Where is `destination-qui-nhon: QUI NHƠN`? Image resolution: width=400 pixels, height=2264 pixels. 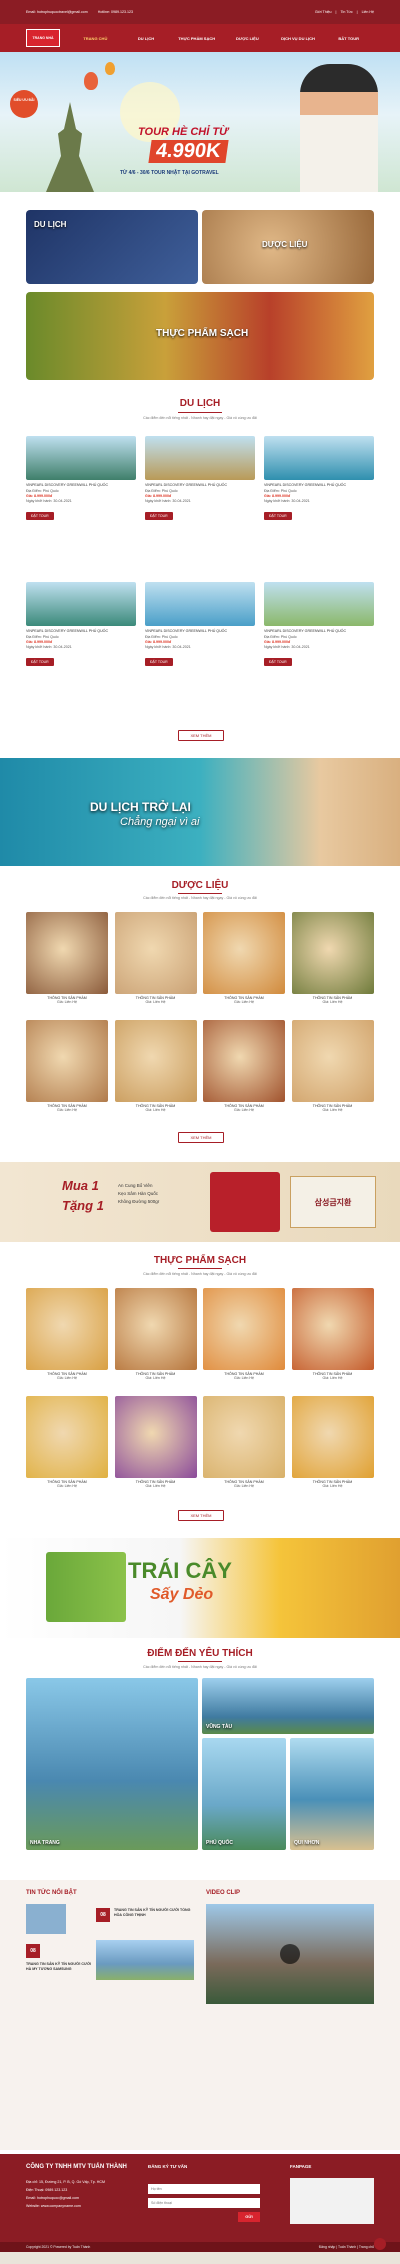 destination-qui-nhon: QUI NHƠN is located at coordinates (332, 1794).